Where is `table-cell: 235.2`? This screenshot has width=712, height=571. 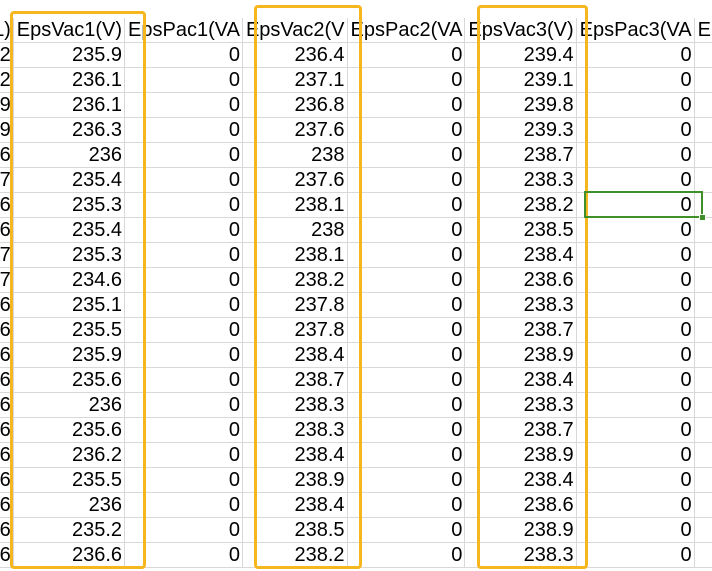
table-cell: 235.2 is located at coordinates (69, 530).